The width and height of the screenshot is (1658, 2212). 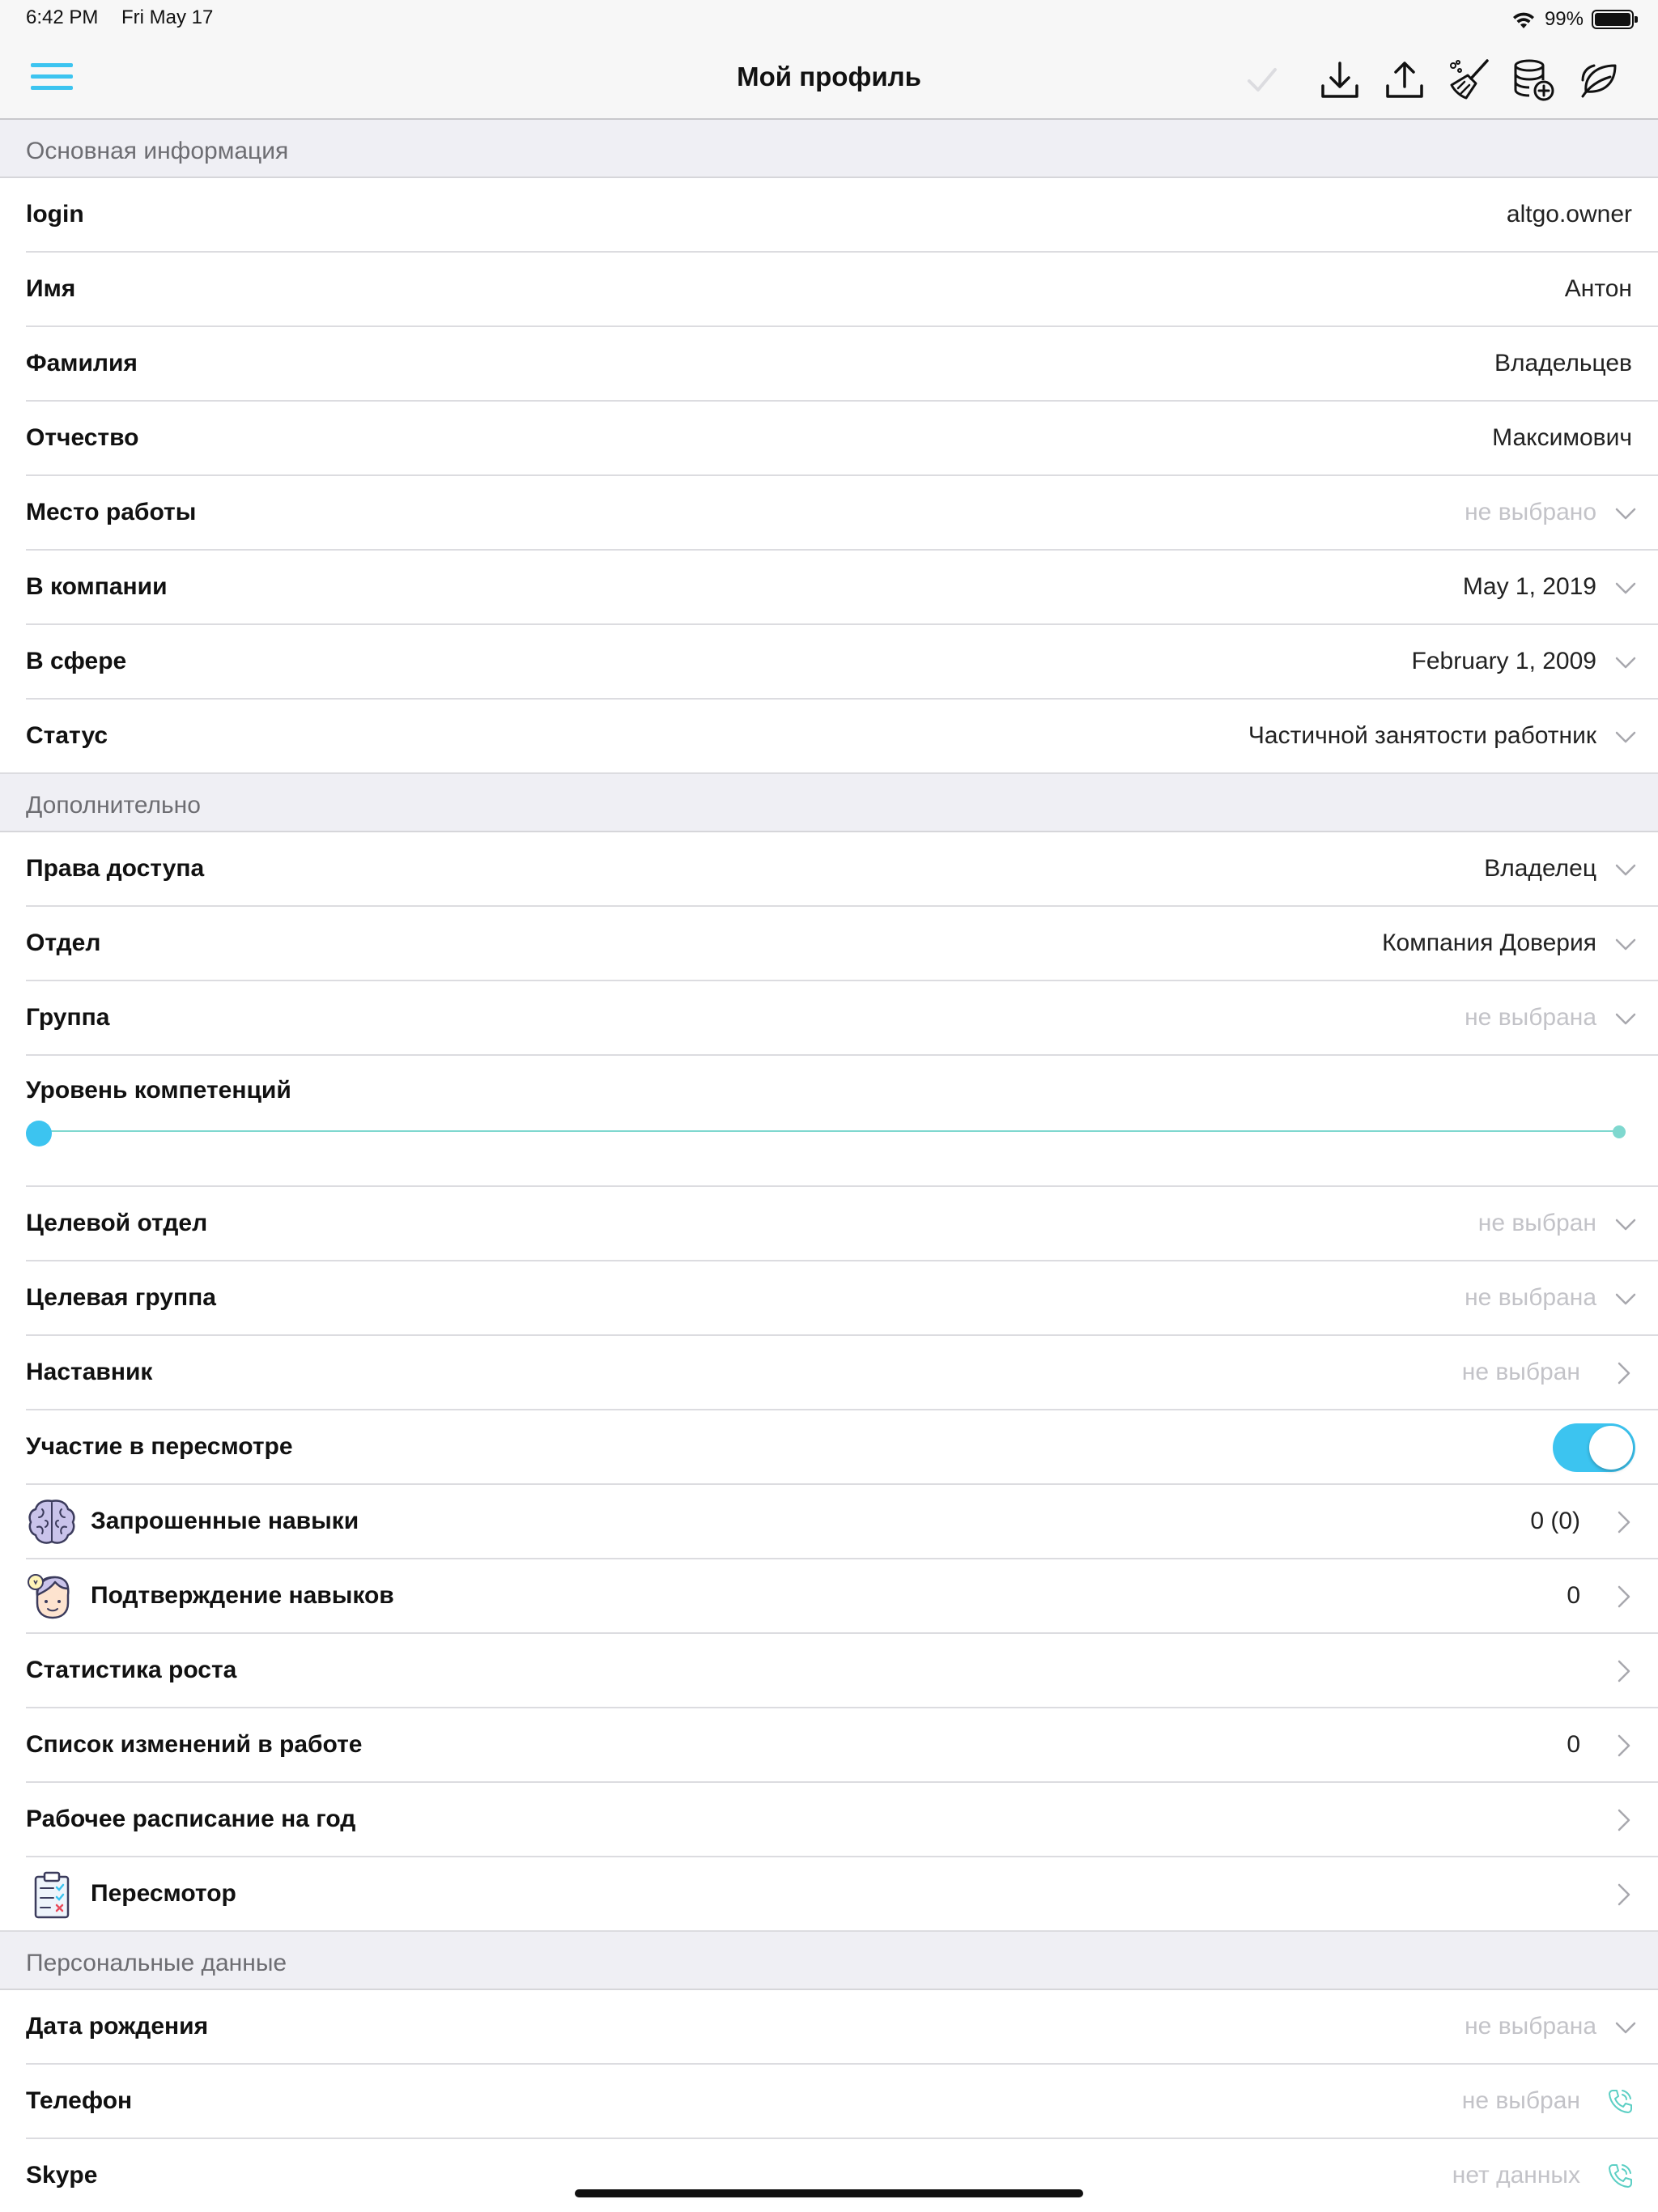 What do you see at coordinates (1339, 81) in the screenshot?
I see `download-button` at bounding box center [1339, 81].